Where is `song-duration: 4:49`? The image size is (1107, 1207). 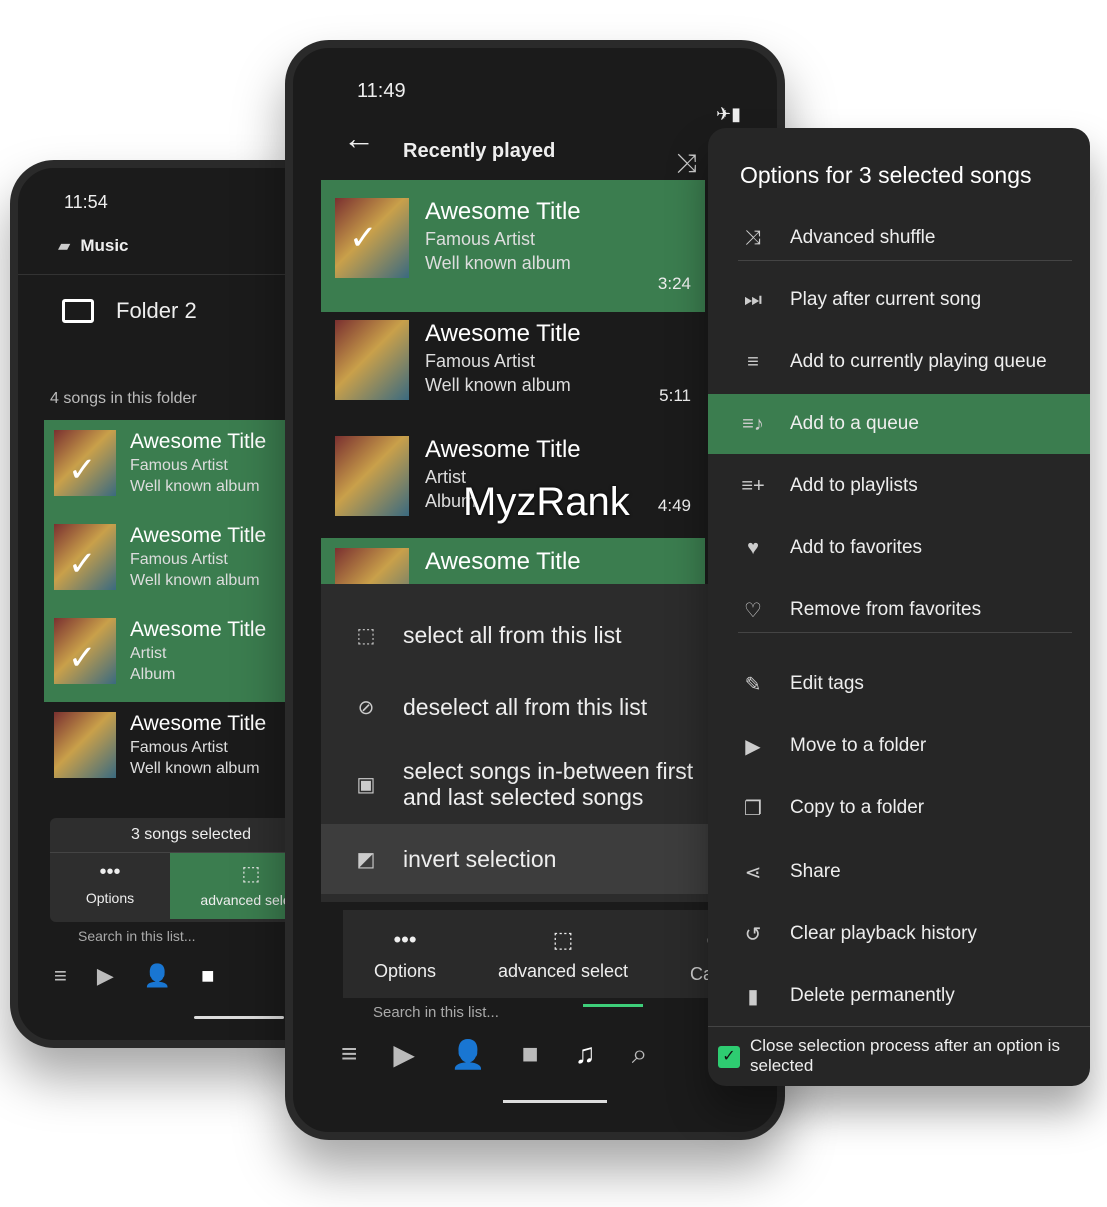
song-duration: 4:49 is located at coordinates (674, 505).